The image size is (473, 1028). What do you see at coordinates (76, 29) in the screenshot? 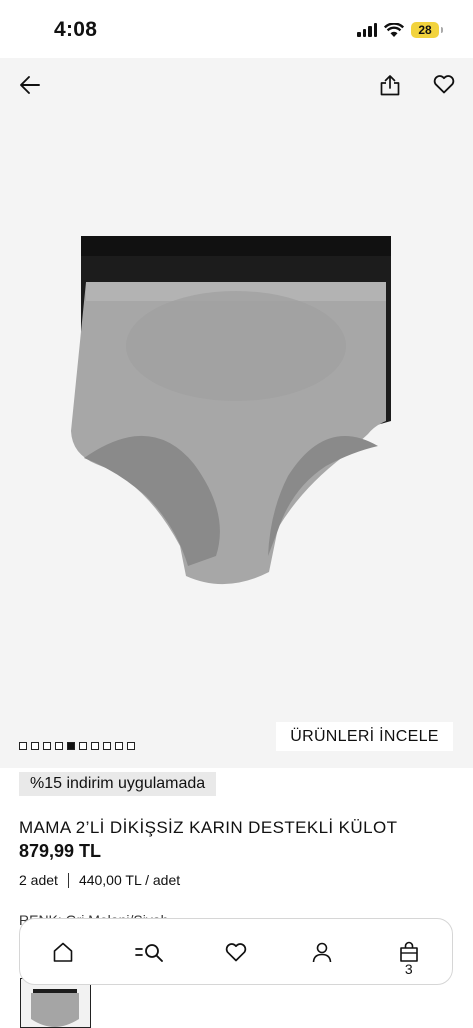
I see `status-time: 4:08` at bounding box center [76, 29].